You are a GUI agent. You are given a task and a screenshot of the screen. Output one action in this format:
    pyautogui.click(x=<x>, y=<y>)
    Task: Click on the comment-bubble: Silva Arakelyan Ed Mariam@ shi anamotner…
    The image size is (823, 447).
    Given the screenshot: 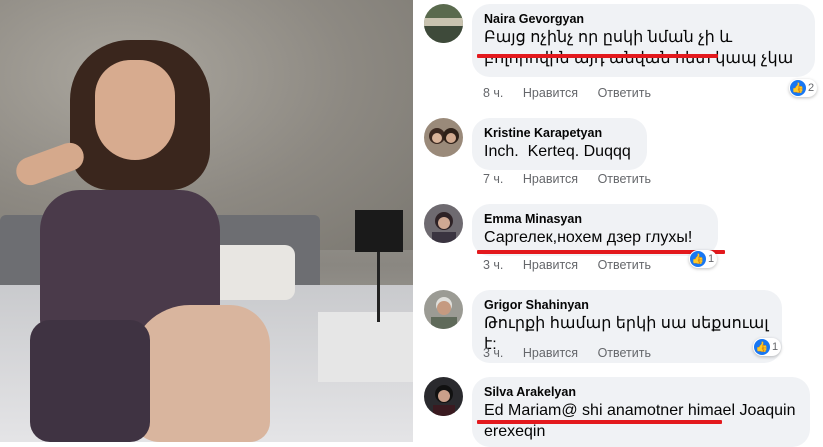 What is the action you would take?
    pyautogui.click(x=641, y=412)
    